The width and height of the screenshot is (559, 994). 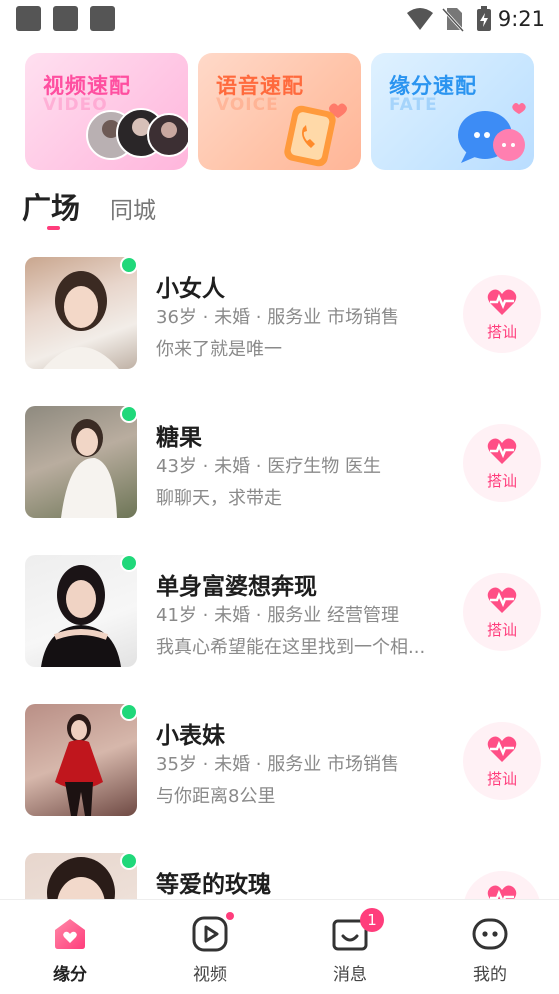 What do you see at coordinates (179, 438) in the screenshot?
I see `user-name: 糖果` at bounding box center [179, 438].